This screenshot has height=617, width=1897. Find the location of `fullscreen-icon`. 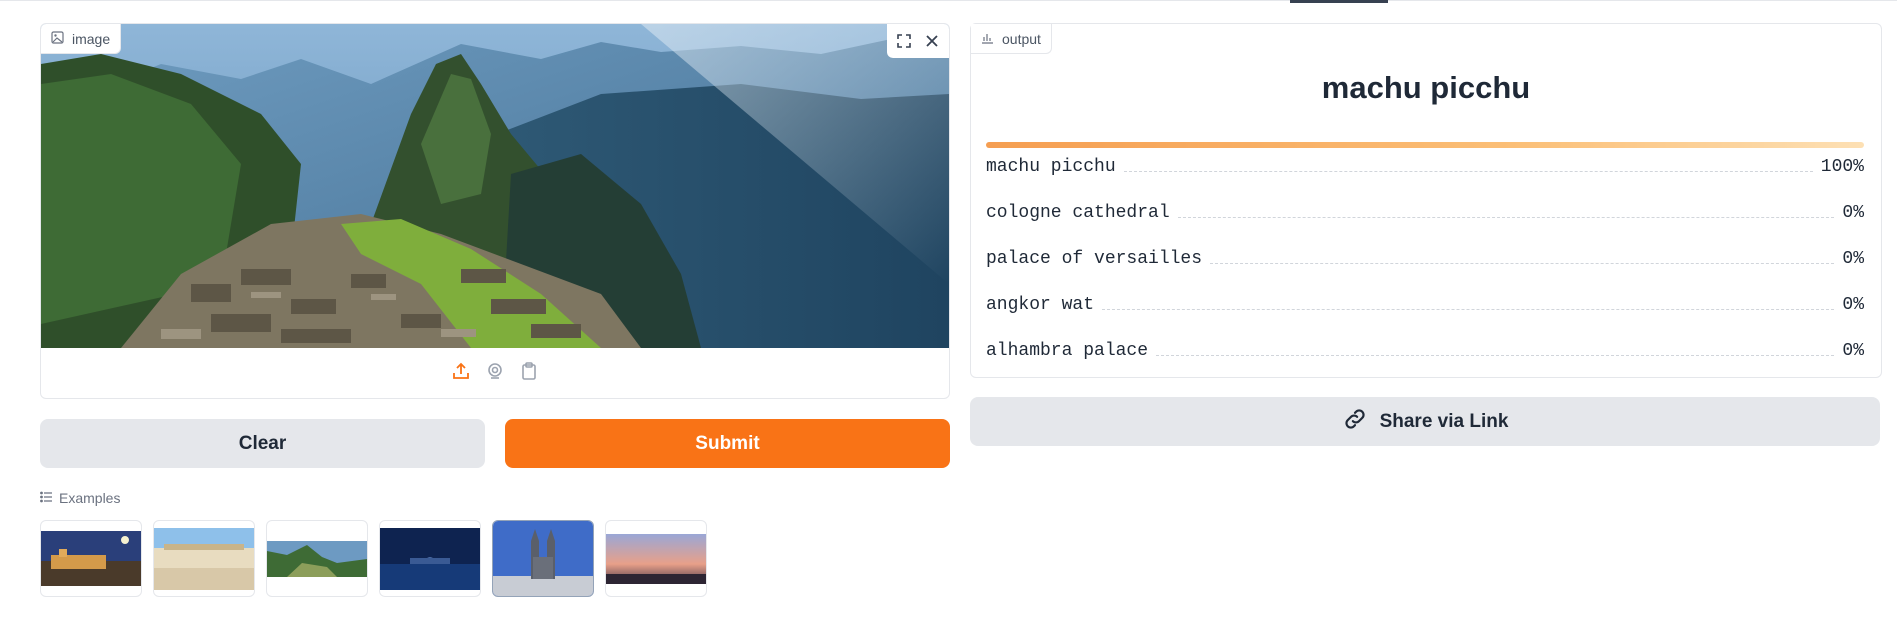

fullscreen-icon is located at coordinates (904, 41).